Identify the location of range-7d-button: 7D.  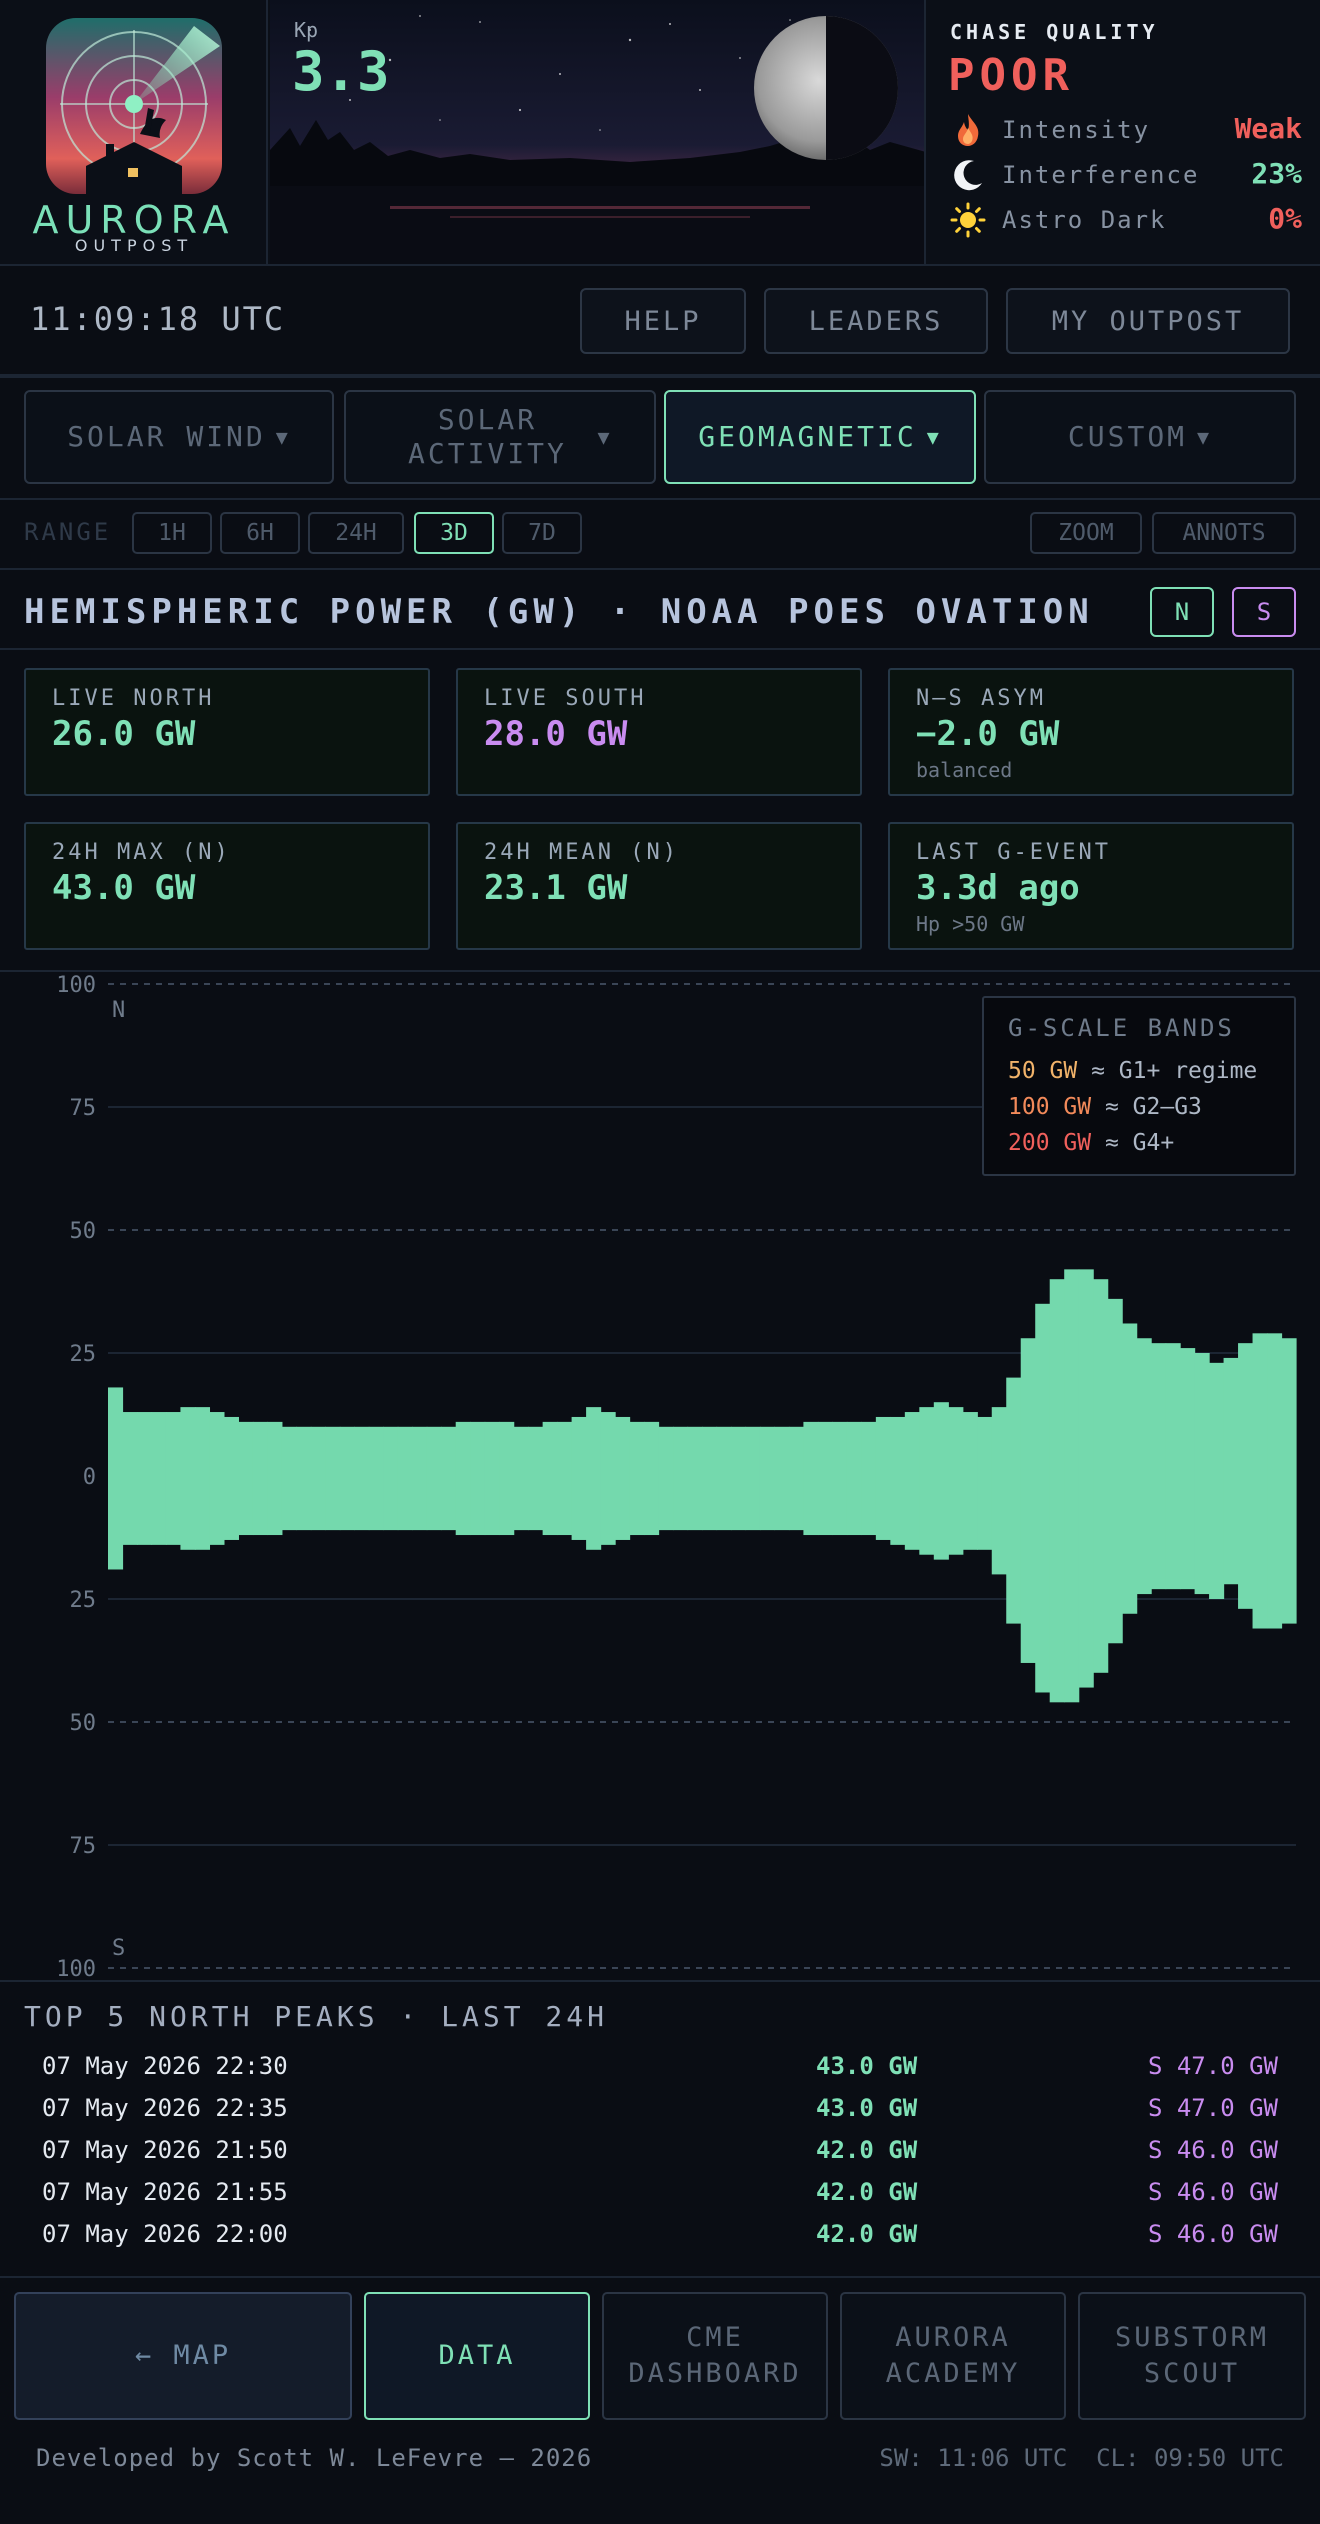
(542, 533).